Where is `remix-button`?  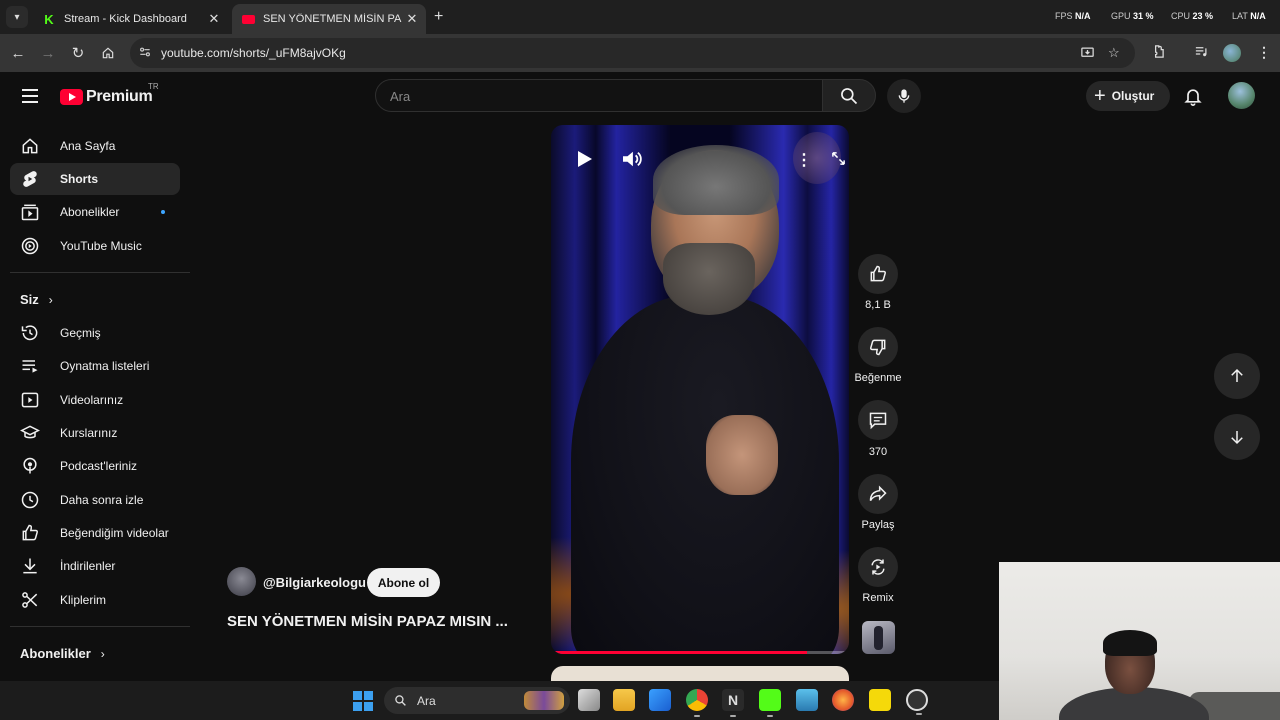
remix-button is located at coordinates (878, 567).